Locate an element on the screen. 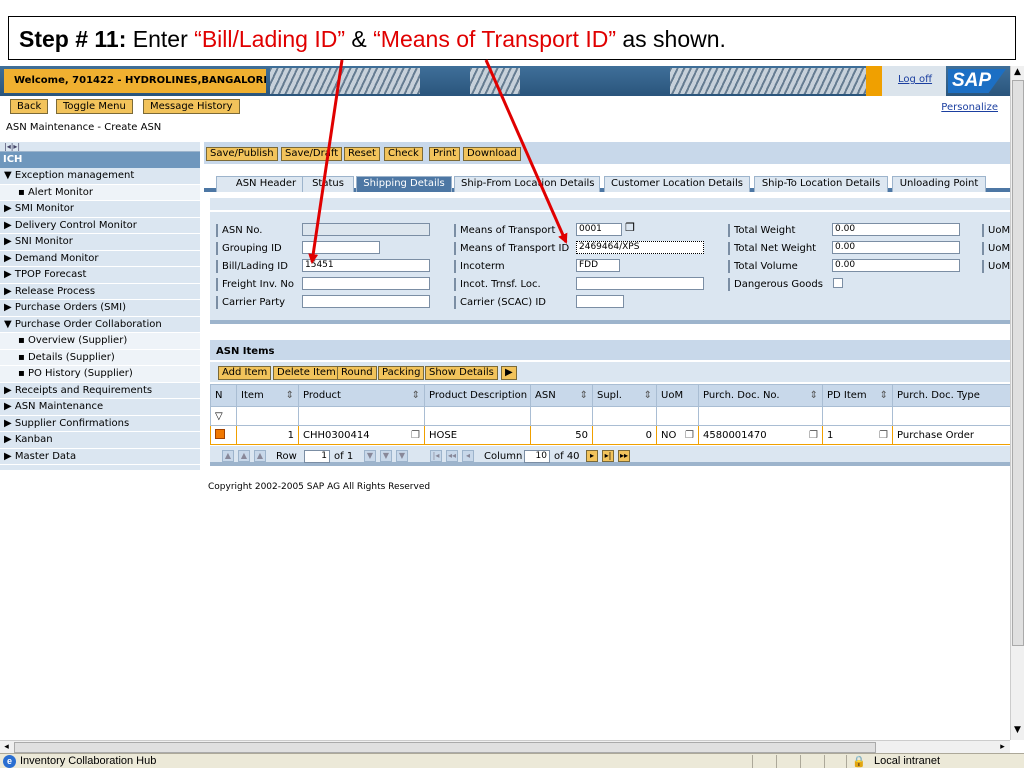 The width and height of the screenshot is (1024, 768). message-history-button: Message History is located at coordinates (191, 106).